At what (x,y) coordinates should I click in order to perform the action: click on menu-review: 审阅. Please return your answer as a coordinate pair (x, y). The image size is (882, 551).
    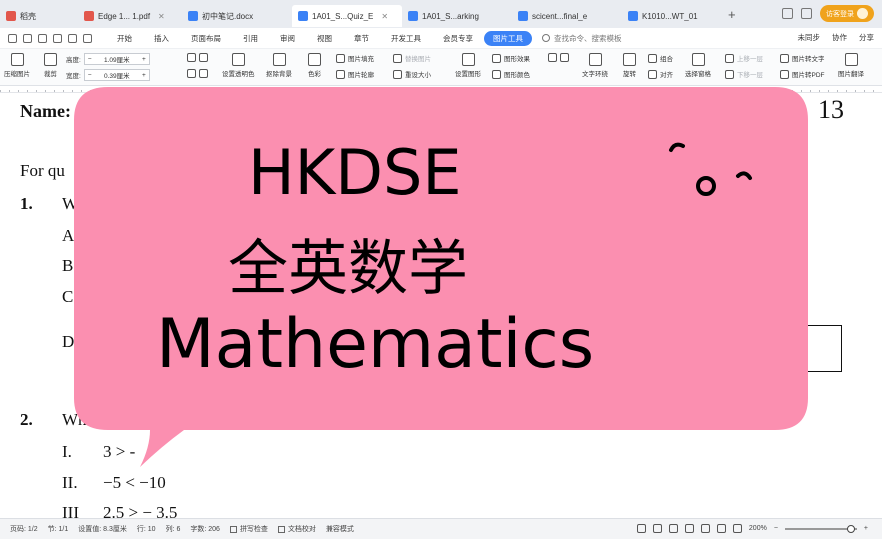
    Looking at the image, I should click on (287, 38).